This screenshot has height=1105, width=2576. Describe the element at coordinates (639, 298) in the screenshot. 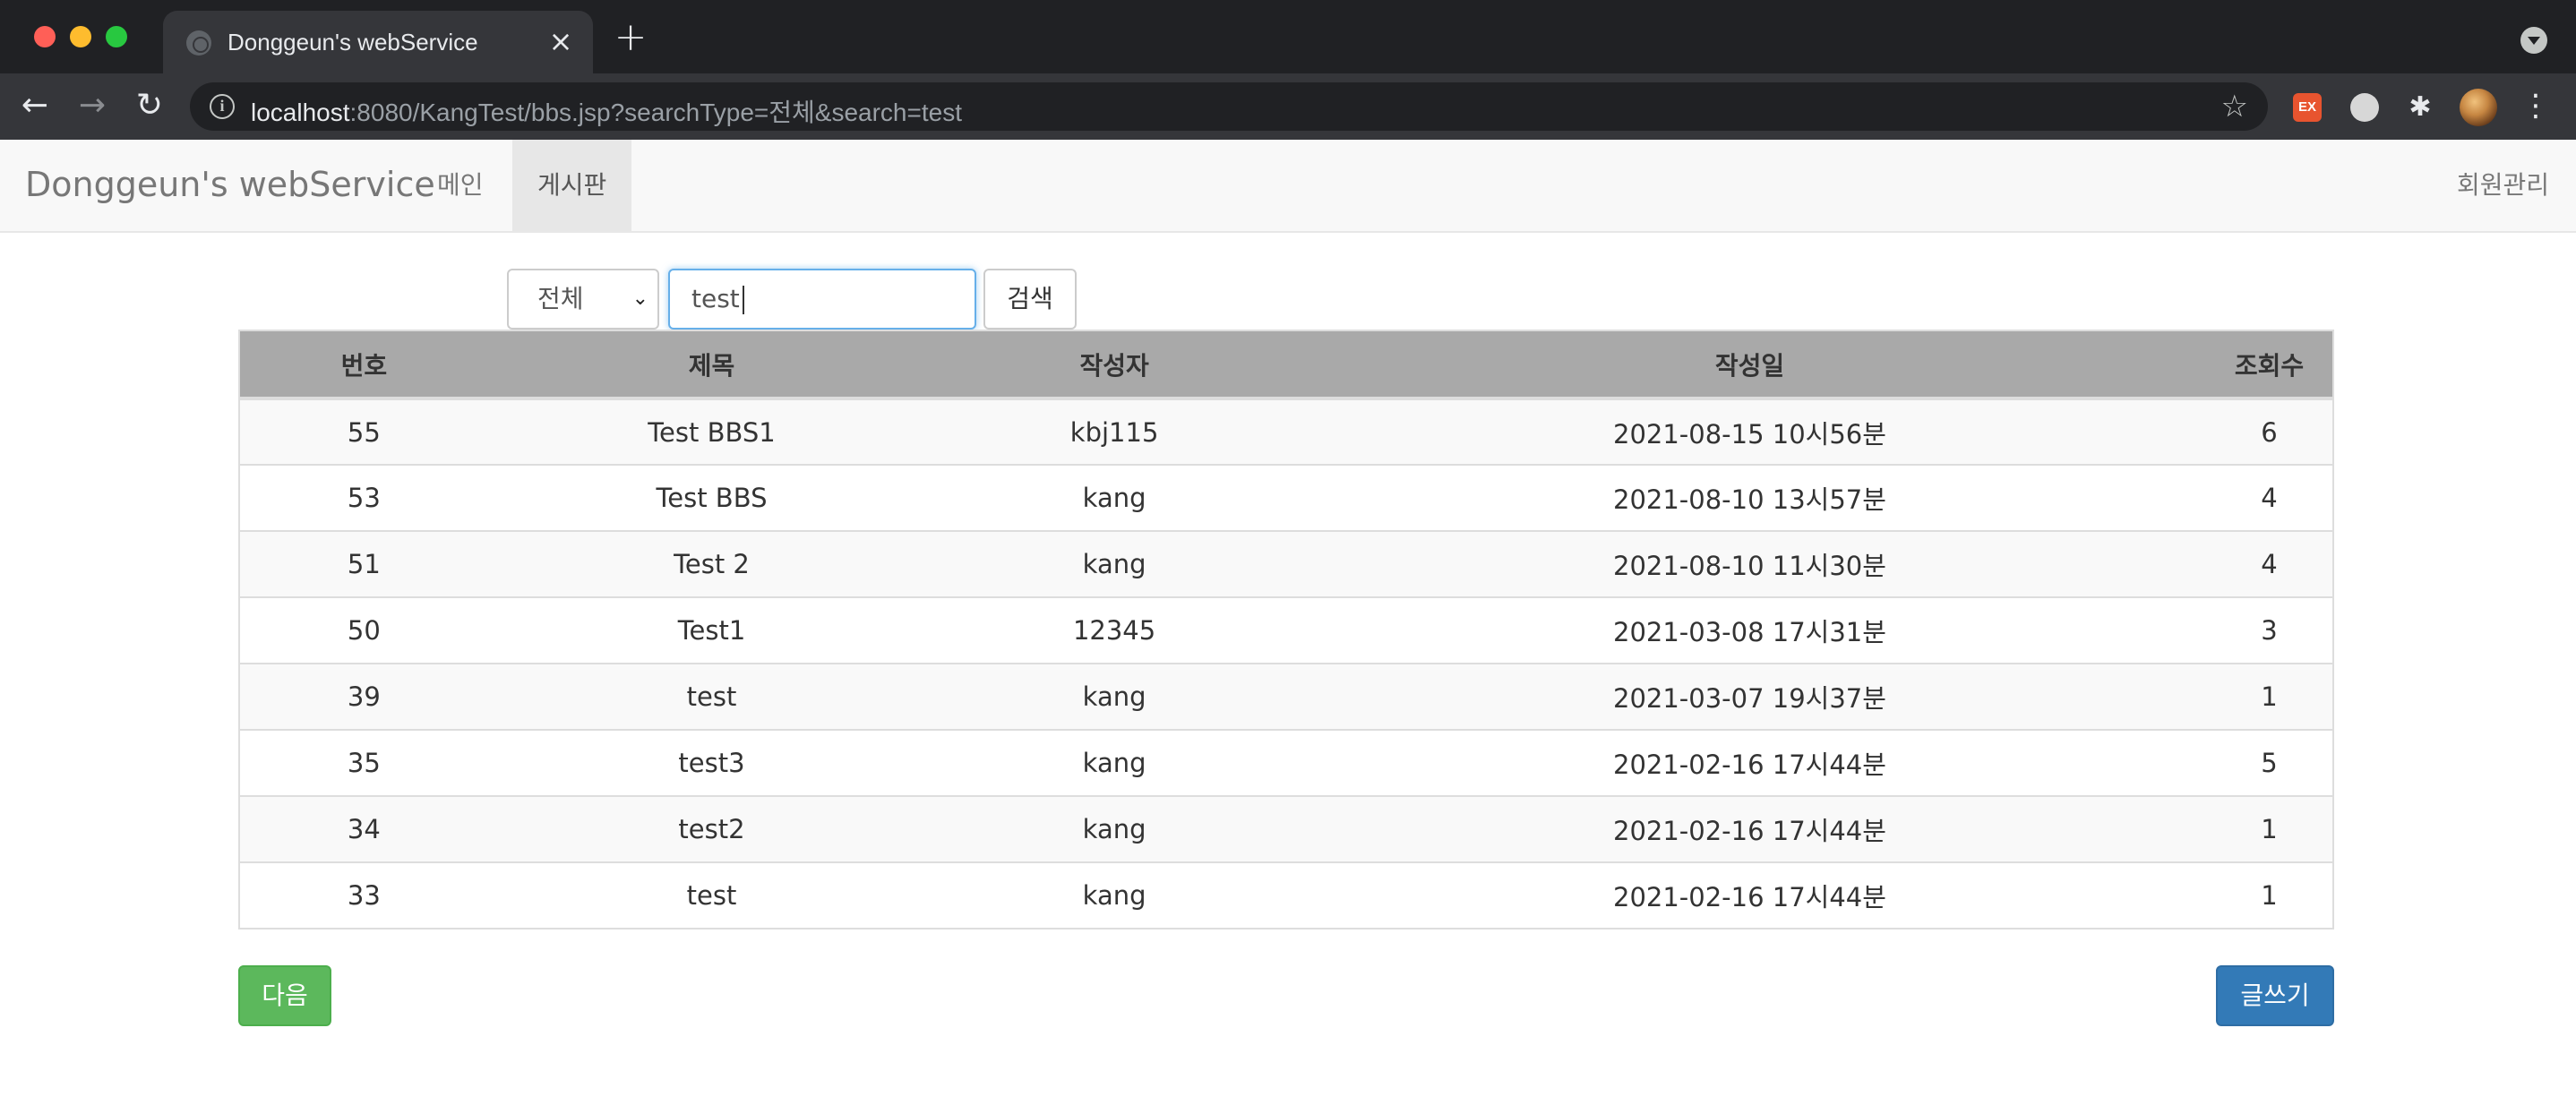

I see `chevron-down-icon: ⌄` at that location.